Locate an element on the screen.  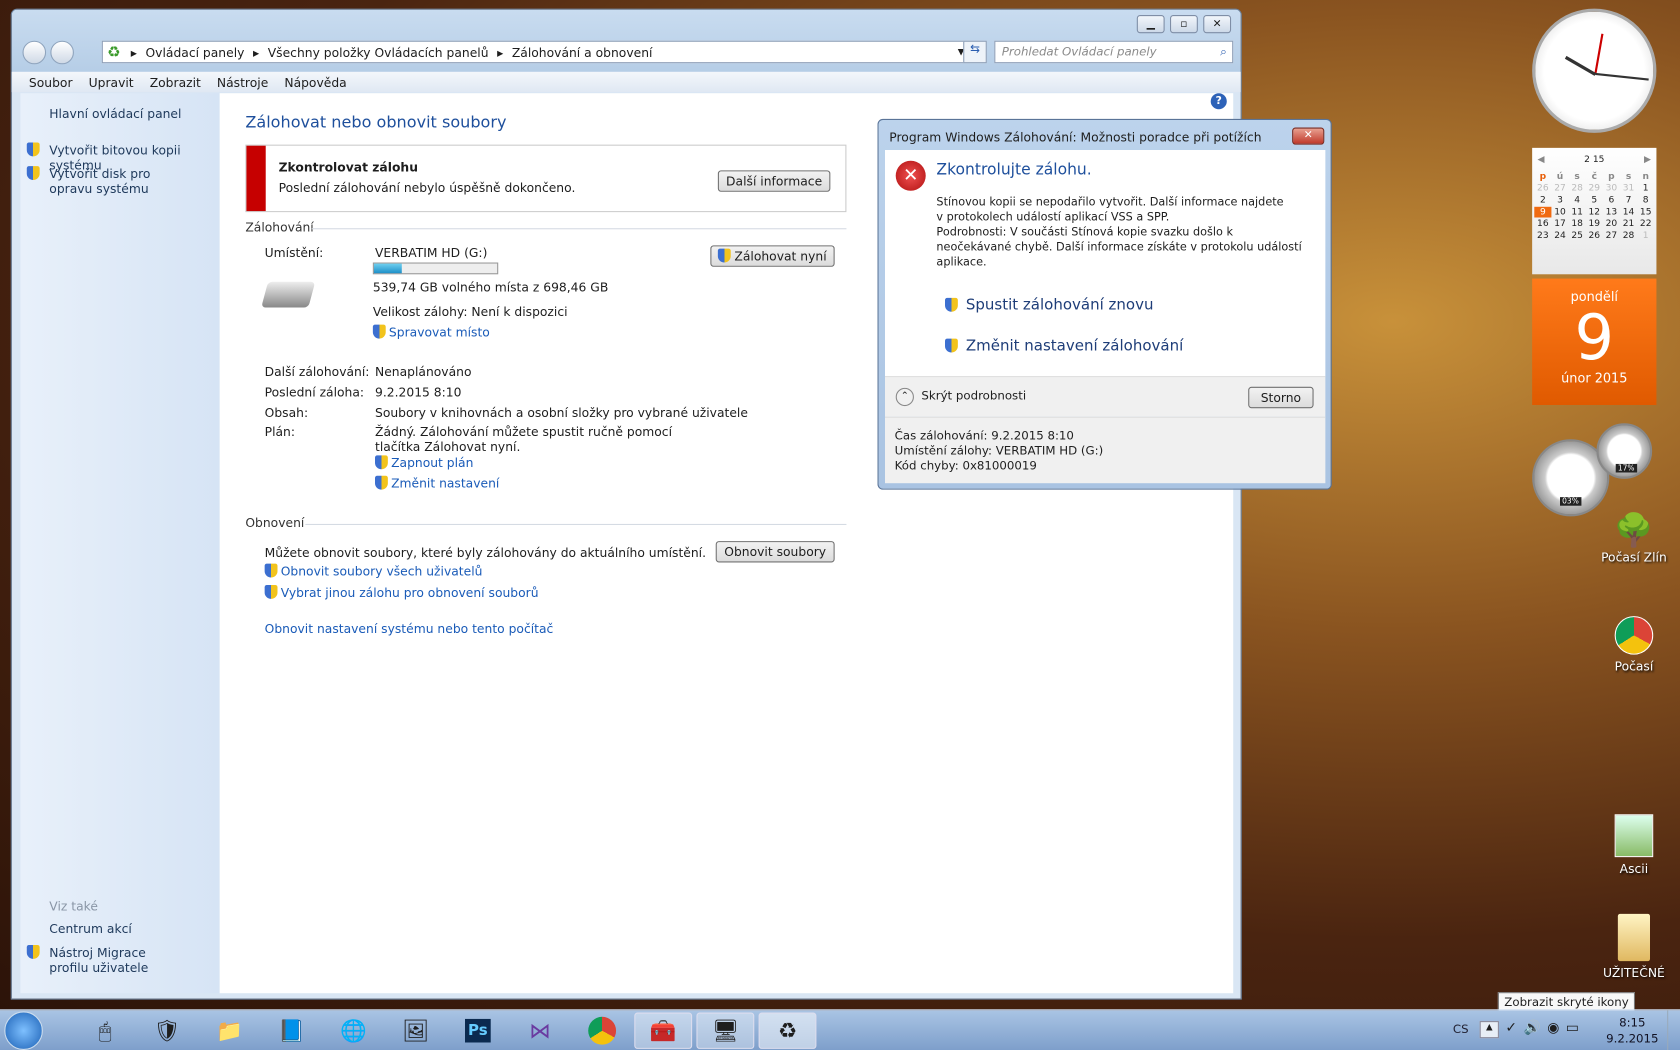
maximize-button: ▫ is located at coordinates (1184, 24).